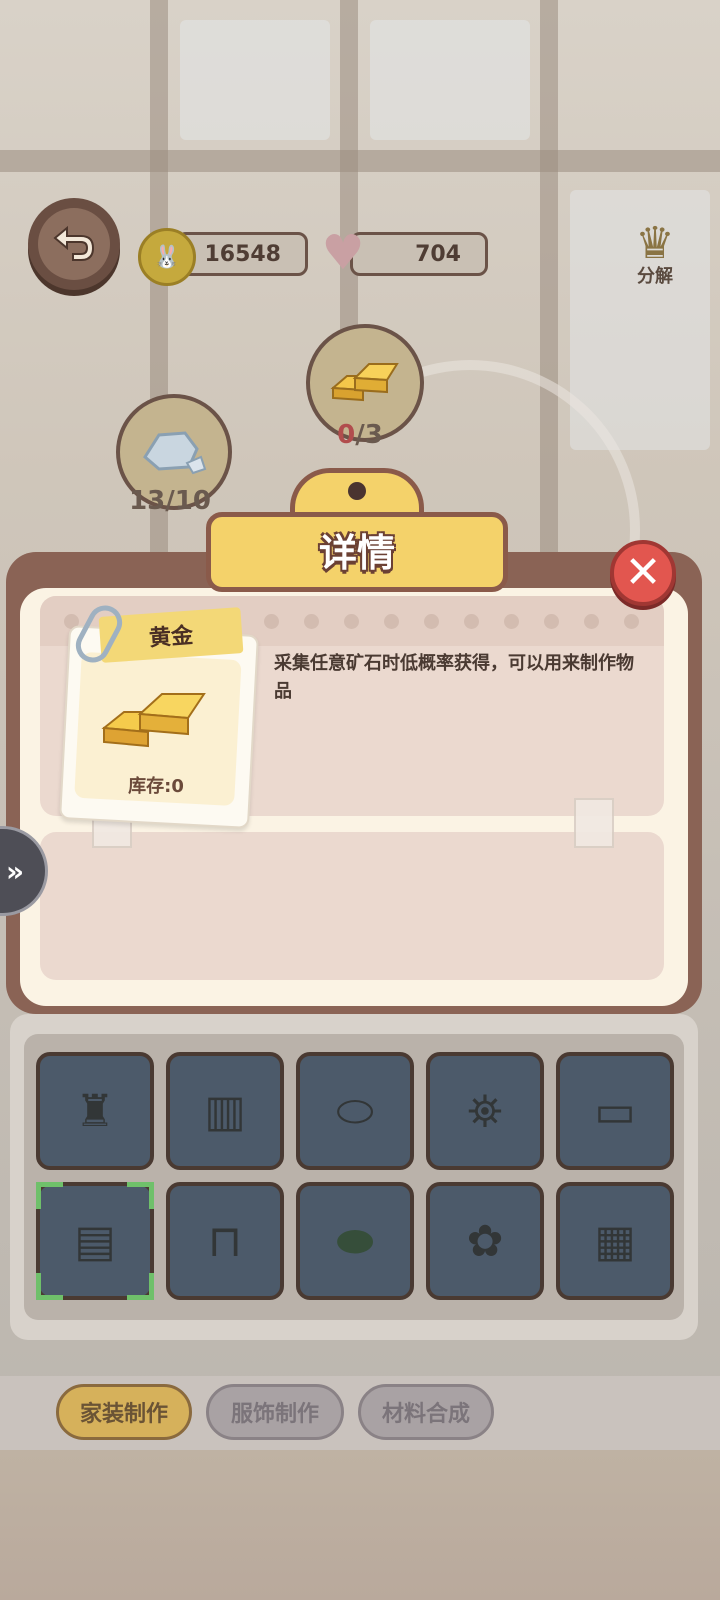 Image resolution: width=720 pixels, height=1600 pixels. What do you see at coordinates (364, 382) in the screenshot?
I see `gold-bar-icon` at bounding box center [364, 382].